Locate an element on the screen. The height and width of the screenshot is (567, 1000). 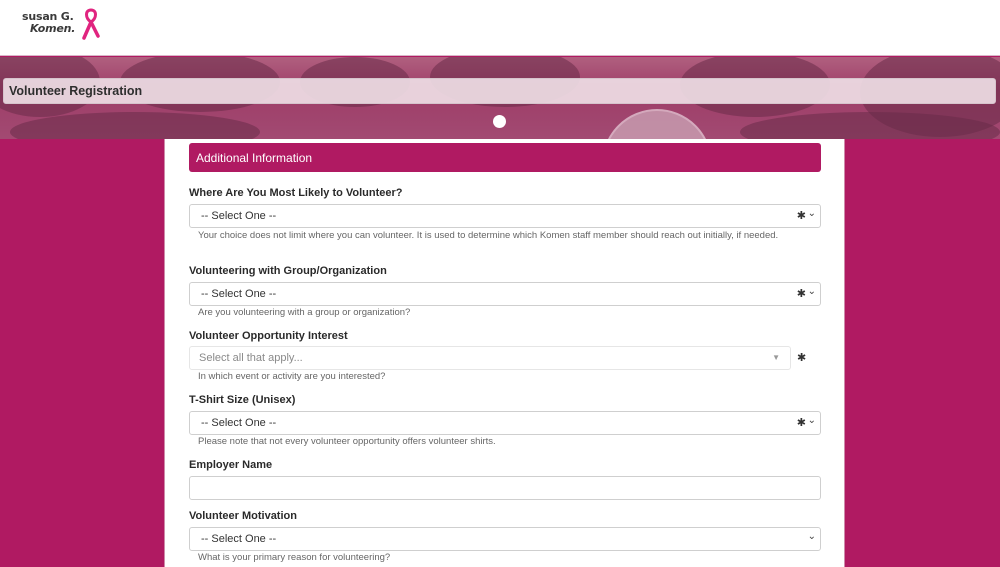
employer-label: Employer Name is located at coordinates (231, 465).